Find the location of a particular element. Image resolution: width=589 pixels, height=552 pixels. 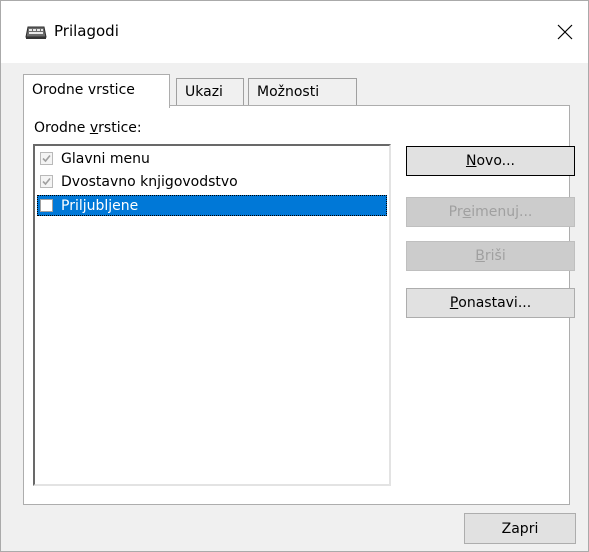

tab-options: Možnosti is located at coordinates (302, 92).